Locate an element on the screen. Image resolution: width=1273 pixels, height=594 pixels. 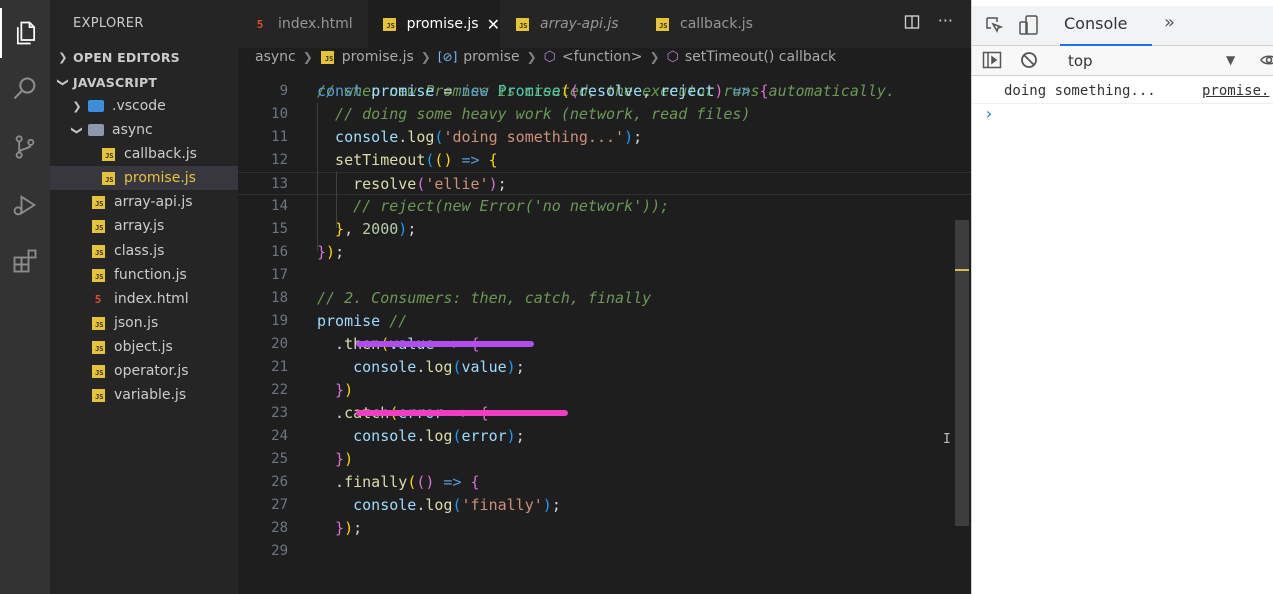
device-toggle-icon is located at coordinates (1029, 27).